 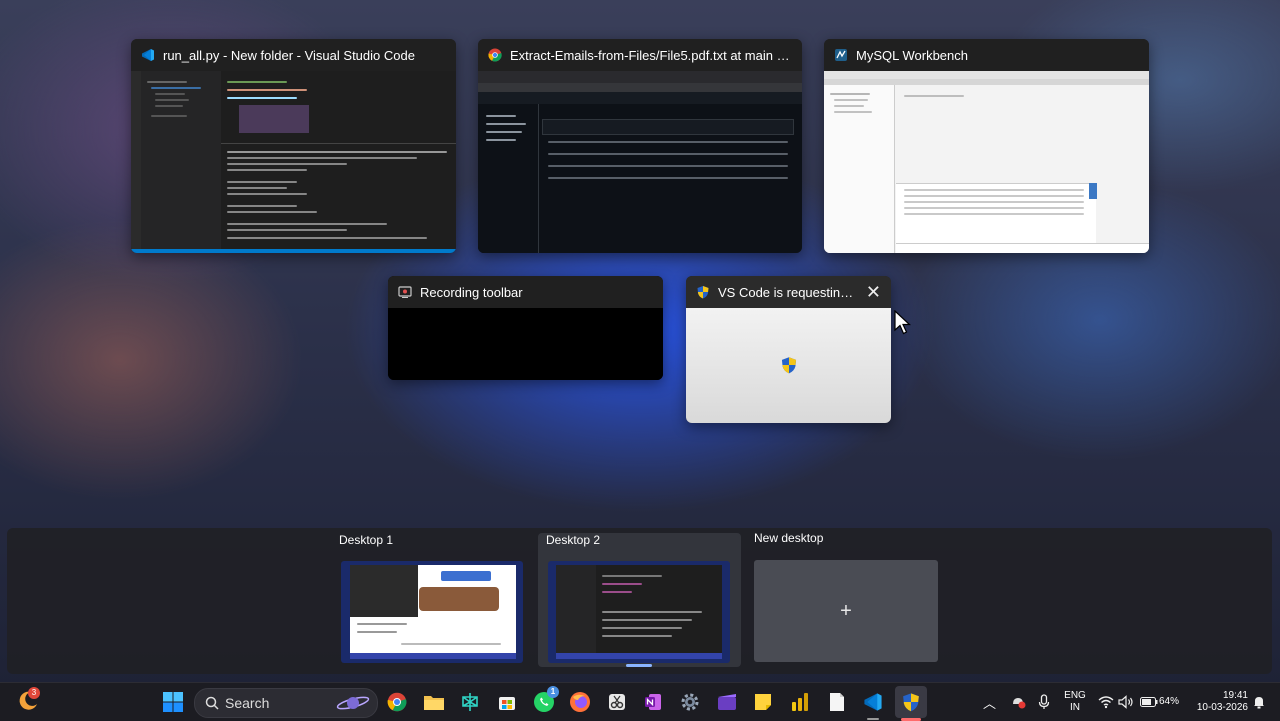 What do you see at coordinates (366, 540) in the screenshot?
I see `desktop-1-label: Desktop 1` at bounding box center [366, 540].